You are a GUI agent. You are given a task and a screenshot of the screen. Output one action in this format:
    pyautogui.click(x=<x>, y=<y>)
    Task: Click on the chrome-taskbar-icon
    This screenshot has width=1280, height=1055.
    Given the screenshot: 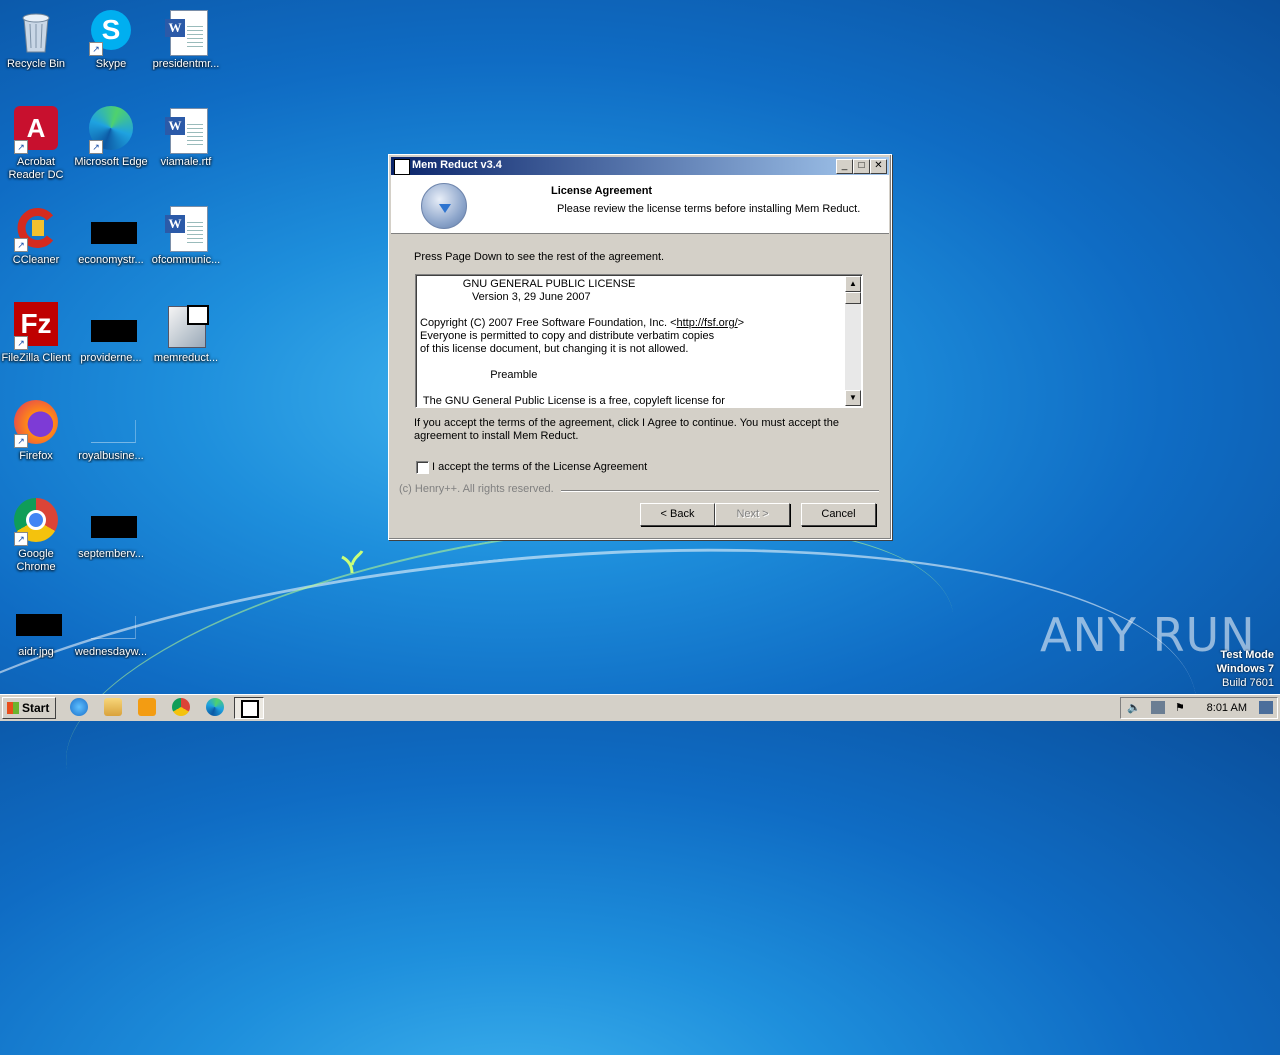 What is the action you would take?
    pyautogui.click(x=181, y=707)
    